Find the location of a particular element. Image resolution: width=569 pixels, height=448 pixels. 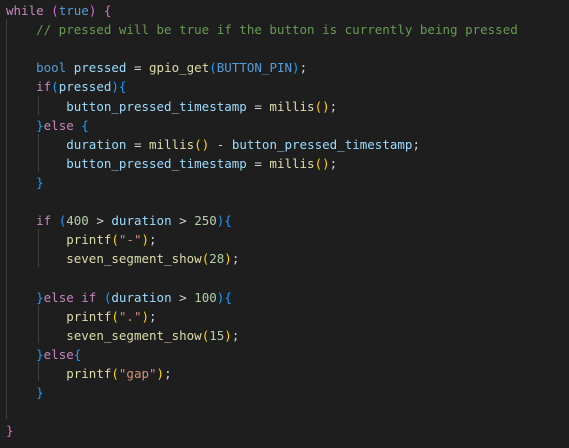

code-line: printf("."); is located at coordinates (81, 316).